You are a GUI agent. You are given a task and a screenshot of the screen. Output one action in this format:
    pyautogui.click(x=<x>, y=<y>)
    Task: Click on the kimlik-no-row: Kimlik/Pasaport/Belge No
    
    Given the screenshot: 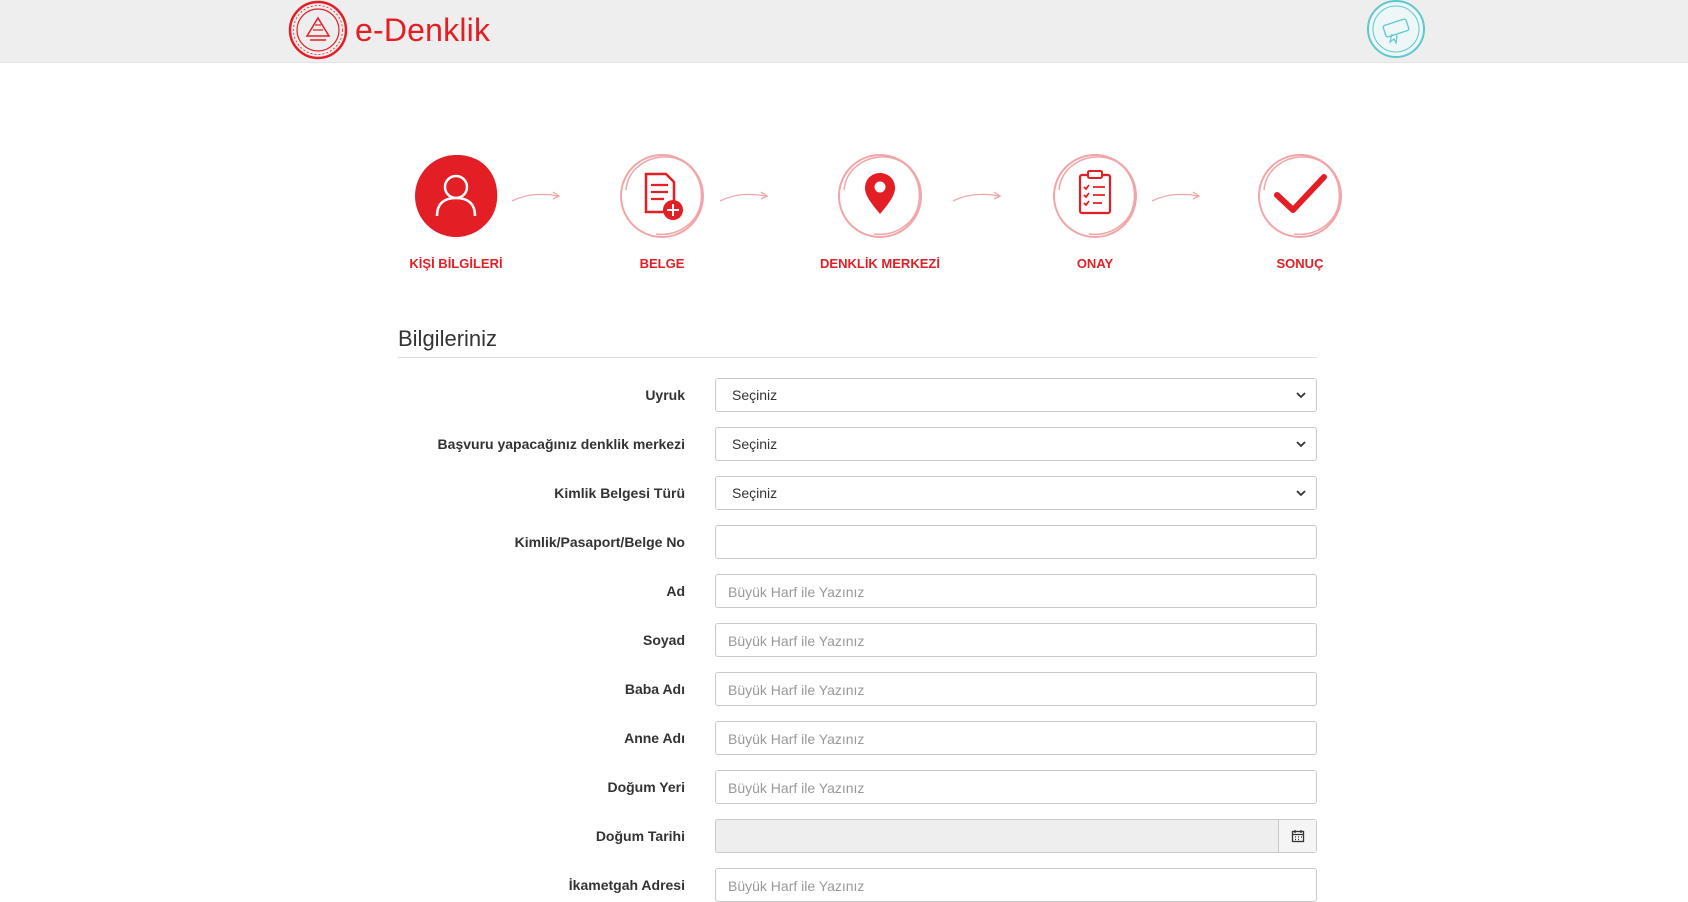 What is the action you would take?
    pyautogui.click(x=858, y=542)
    